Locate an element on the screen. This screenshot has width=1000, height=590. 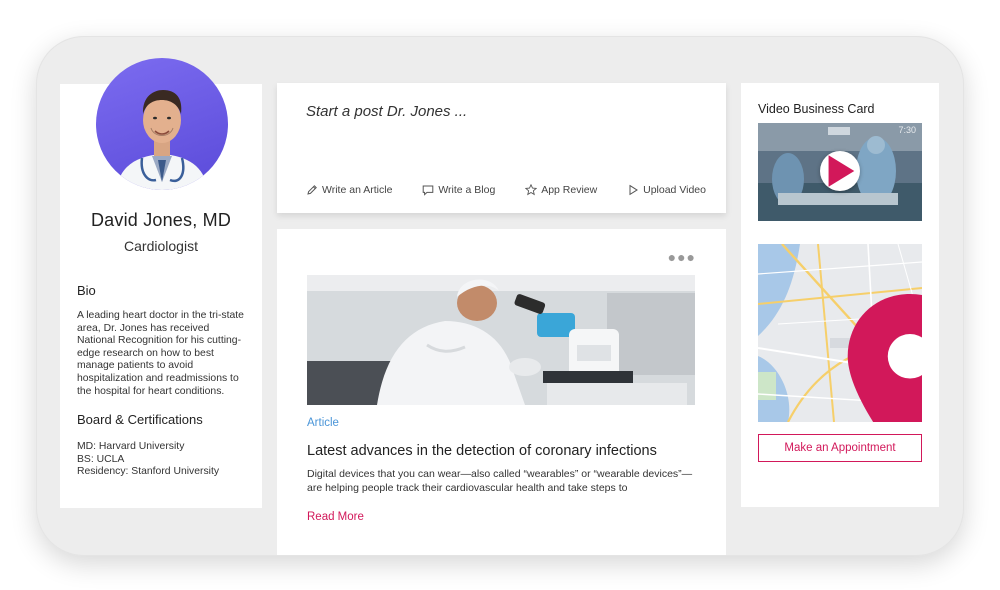
play-outline-icon is located at coordinates (634, 190).